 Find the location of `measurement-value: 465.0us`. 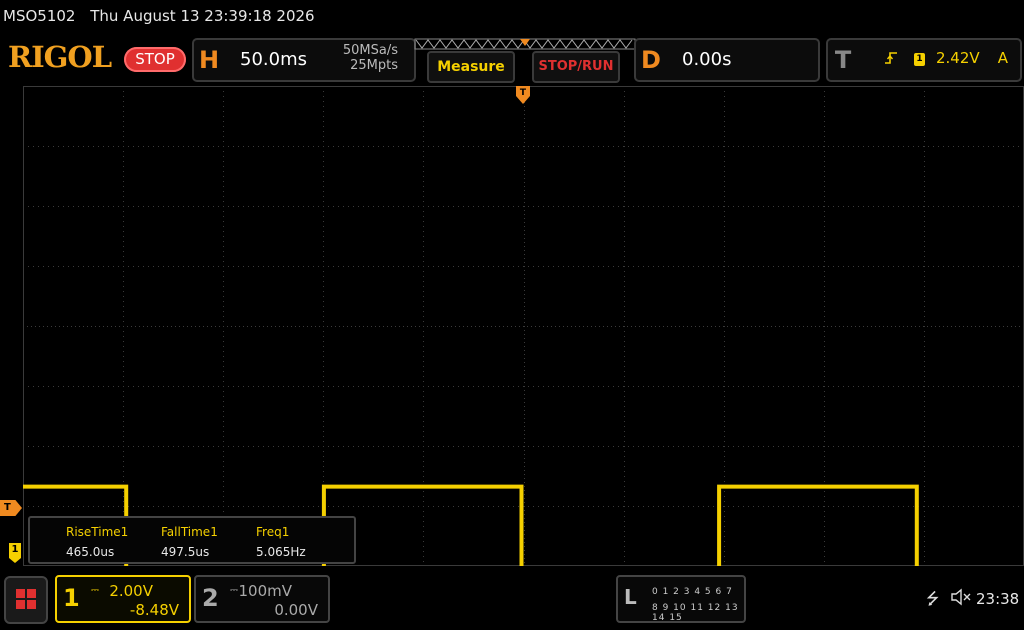

measurement-value: 465.0us is located at coordinates (90, 552).